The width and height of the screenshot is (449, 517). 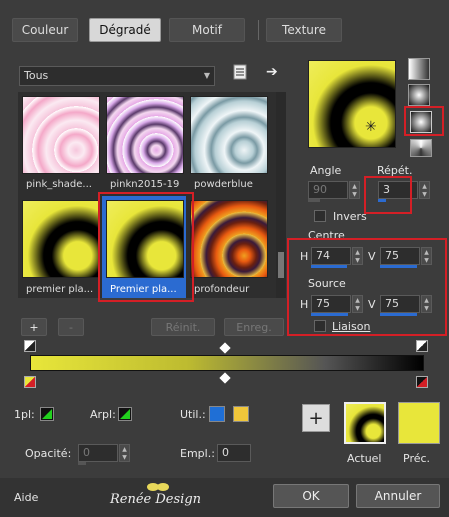 What do you see at coordinates (30, 346) in the screenshot?
I see `top-left-stop-marker` at bounding box center [30, 346].